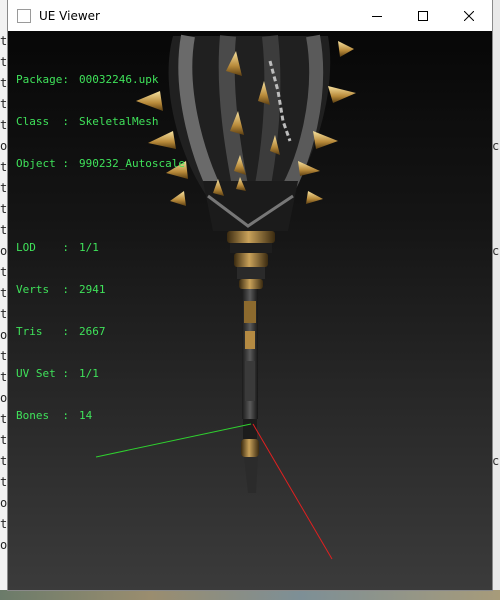  I want to click on window-title: UE Viewer, so click(69, 15).